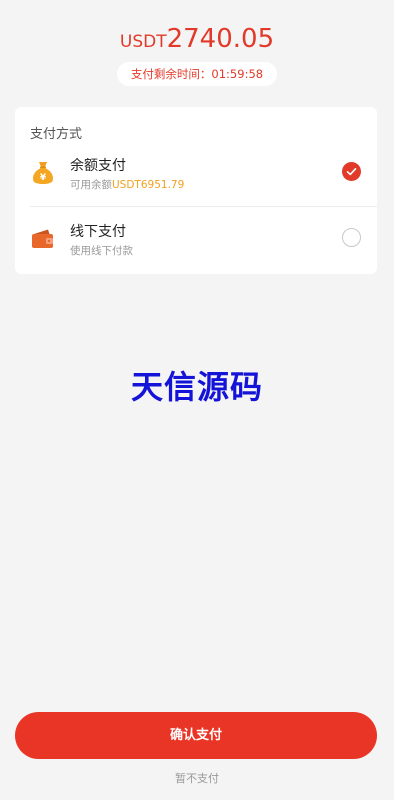 Image resolution: width=394 pixels, height=800 pixels. Describe the element at coordinates (56, 134) in the screenshot. I see `payment-methods-title: 支付方式` at that location.